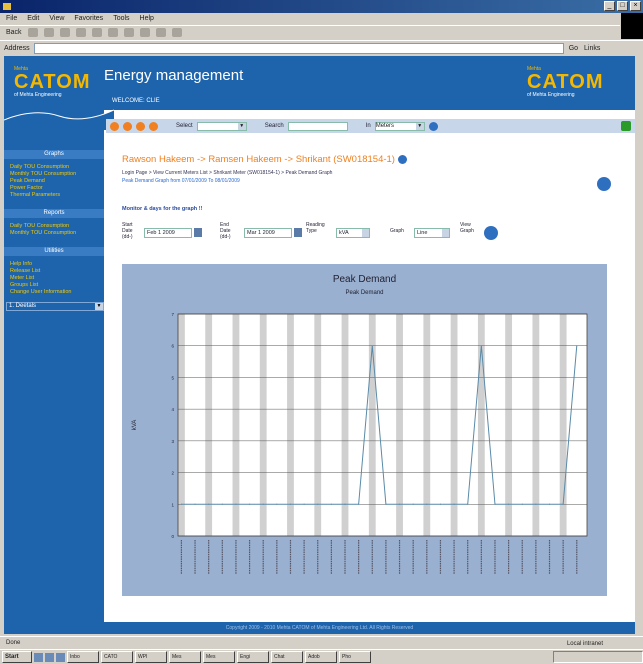 The width and height of the screenshot is (643, 664). What do you see at coordinates (353, 233) in the screenshot?
I see `reading-type-select: kVA` at bounding box center [353, 233].